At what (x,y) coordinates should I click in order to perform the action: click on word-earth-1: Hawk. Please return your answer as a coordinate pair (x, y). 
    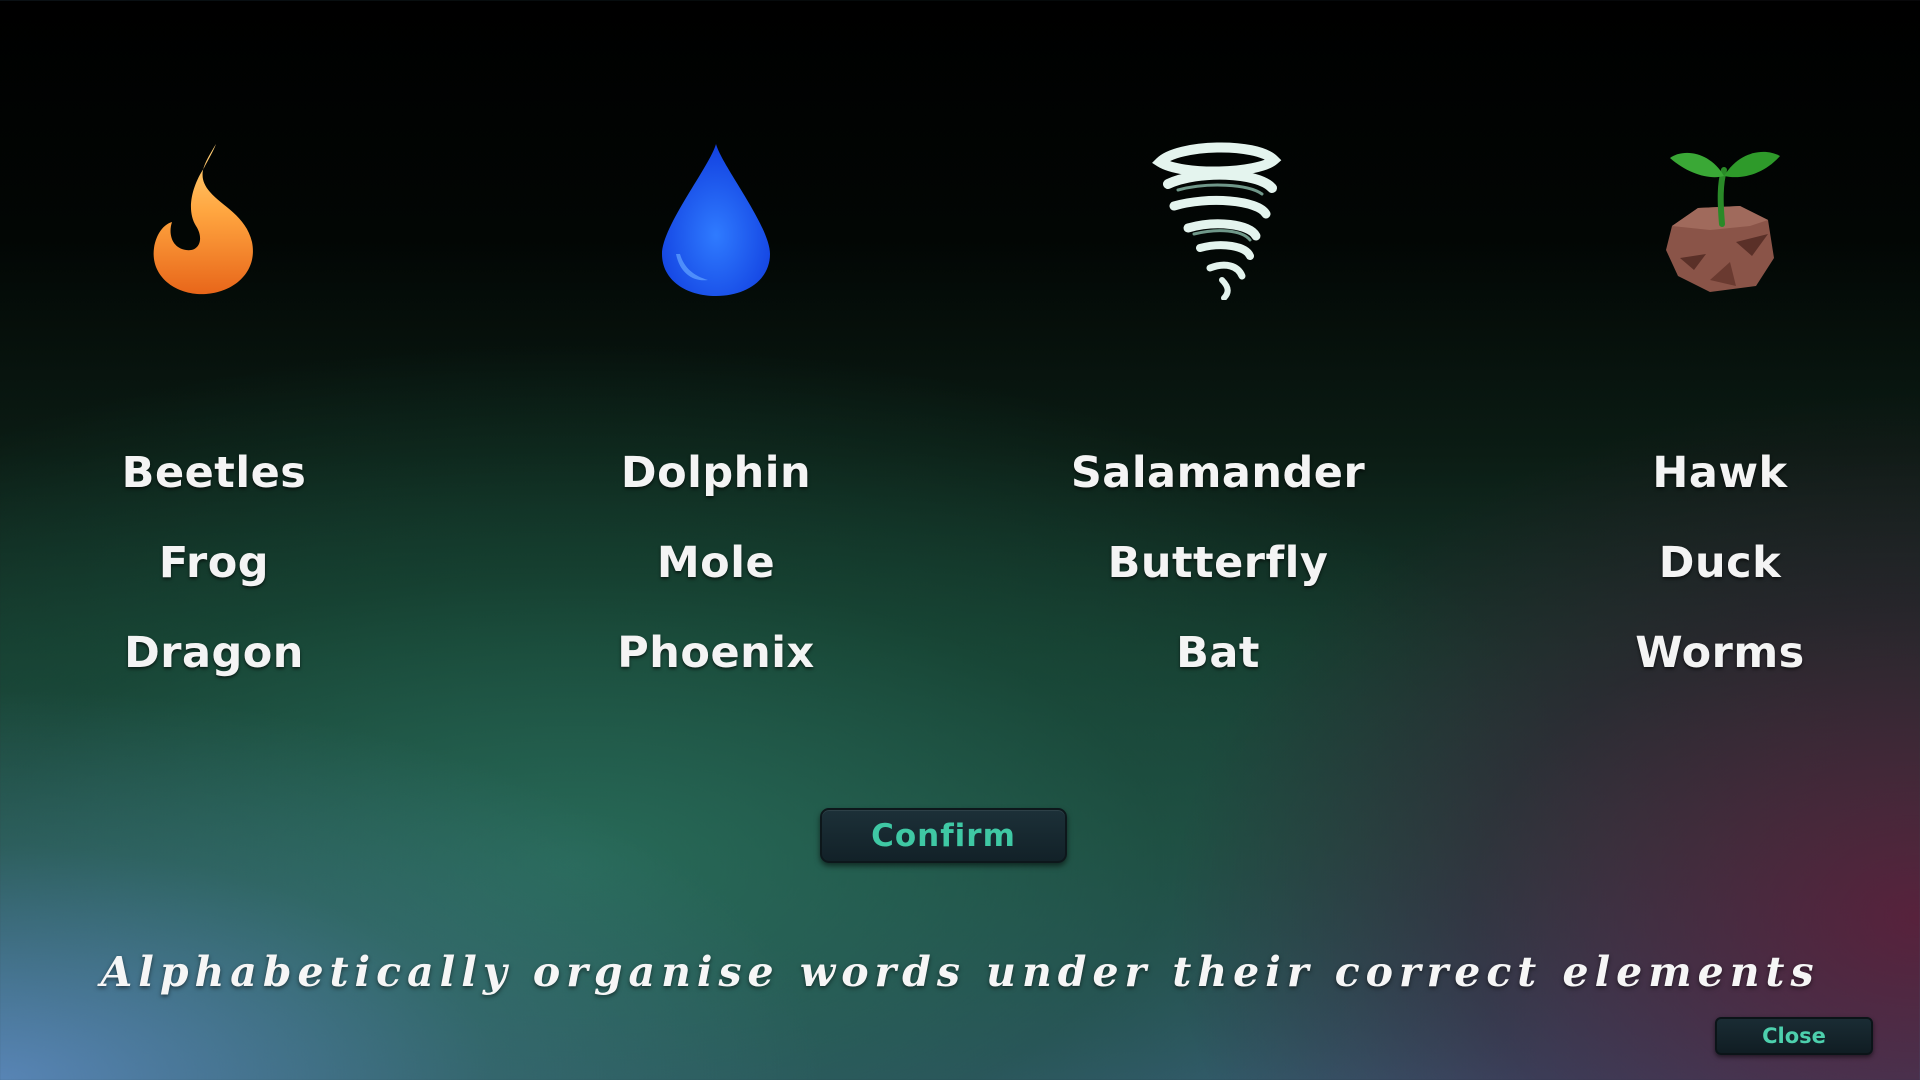
    Looking at the image, I should click on (1715, 473).